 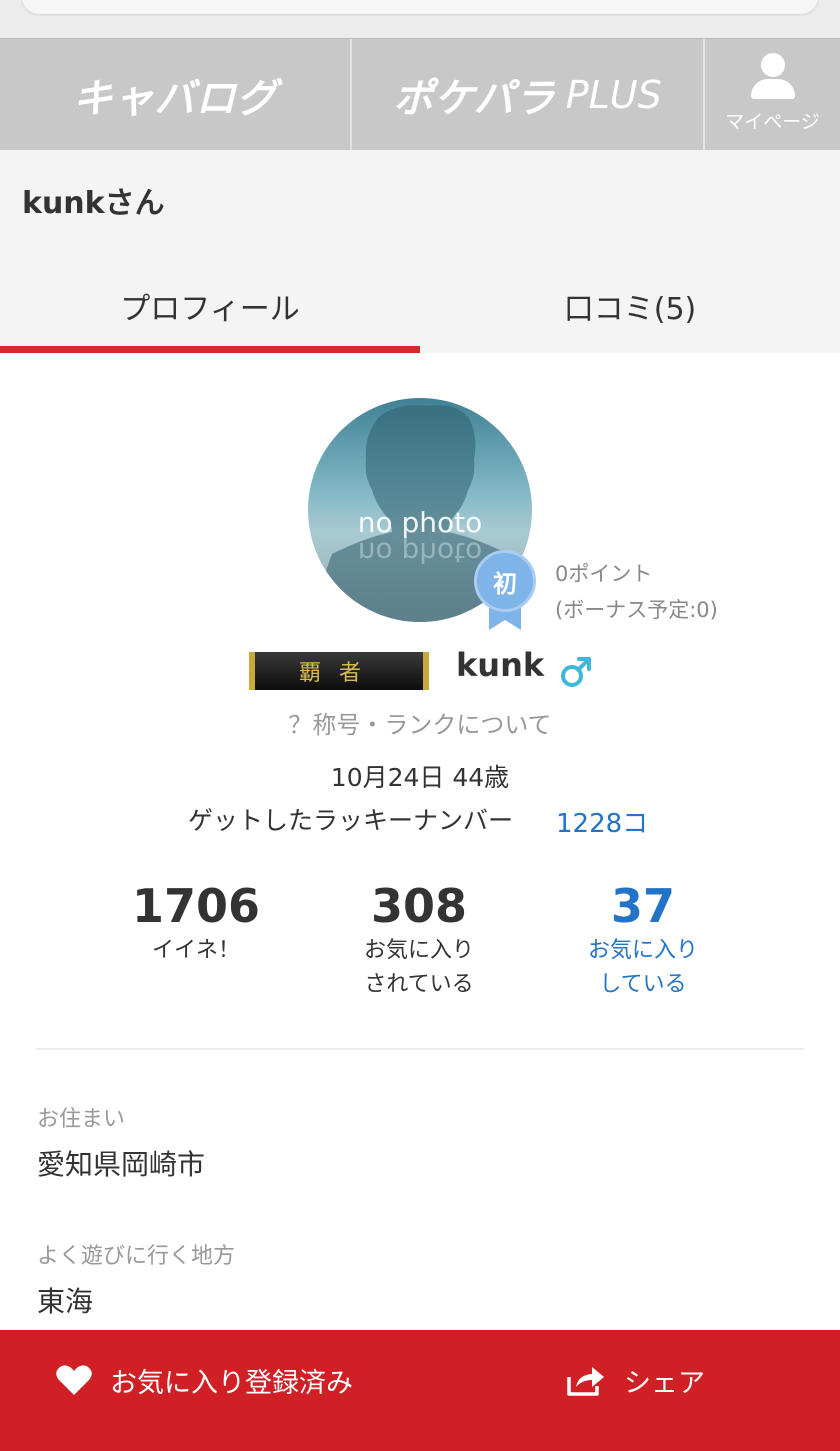 I want to click on stat-favorited-by: 308 お気に入り されている, so click(x=419, y=940).